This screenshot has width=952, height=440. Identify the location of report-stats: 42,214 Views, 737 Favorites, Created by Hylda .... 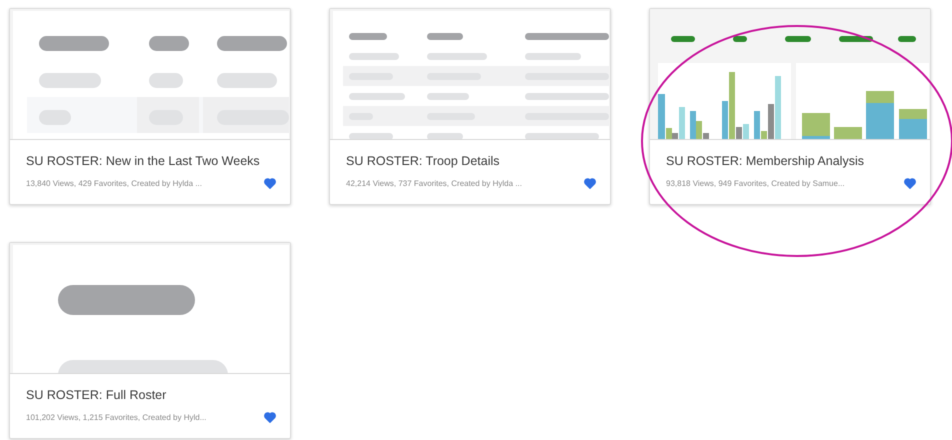
(434, 183).